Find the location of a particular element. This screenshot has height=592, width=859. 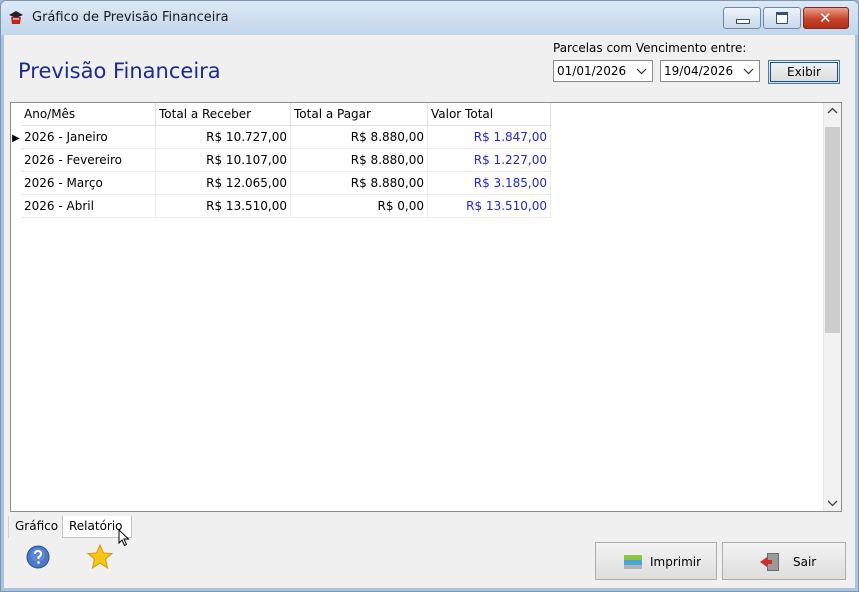

cell-ano-mes: 2026 - Janeiro is located at coordinates (88, 137).